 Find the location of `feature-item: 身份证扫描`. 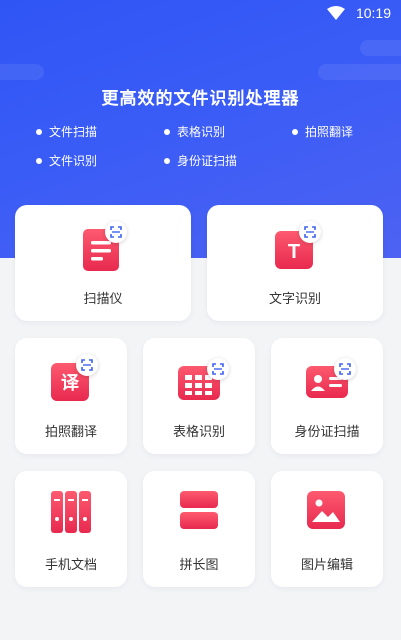

feature-item: 身份证扫描 is located at coordinates (228, 160).